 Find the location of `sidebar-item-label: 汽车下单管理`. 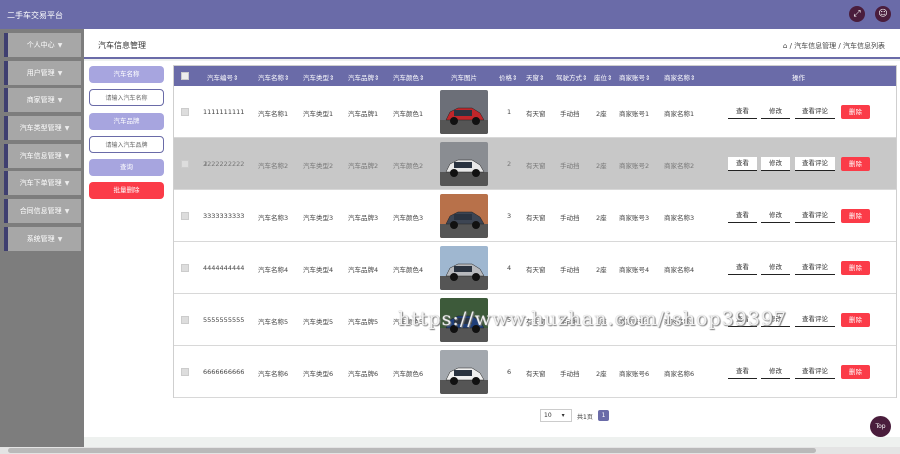

sidebar-item-label: 汽车下单管理 is located at coordinates (40, 183).